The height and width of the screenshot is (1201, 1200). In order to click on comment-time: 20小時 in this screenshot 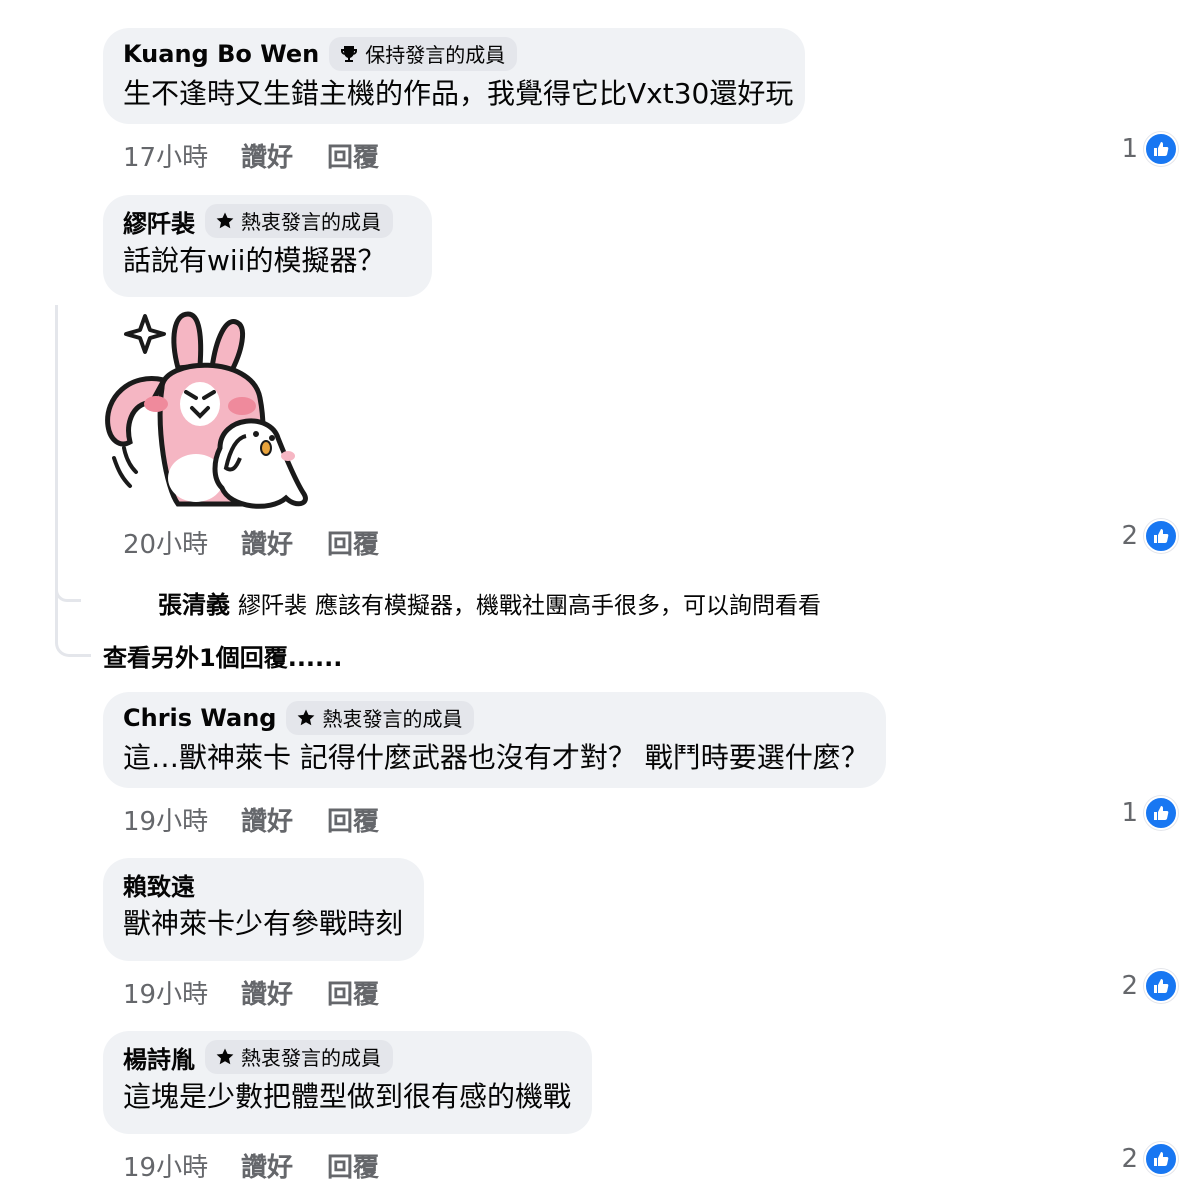, I will do `click(182, 542)`.